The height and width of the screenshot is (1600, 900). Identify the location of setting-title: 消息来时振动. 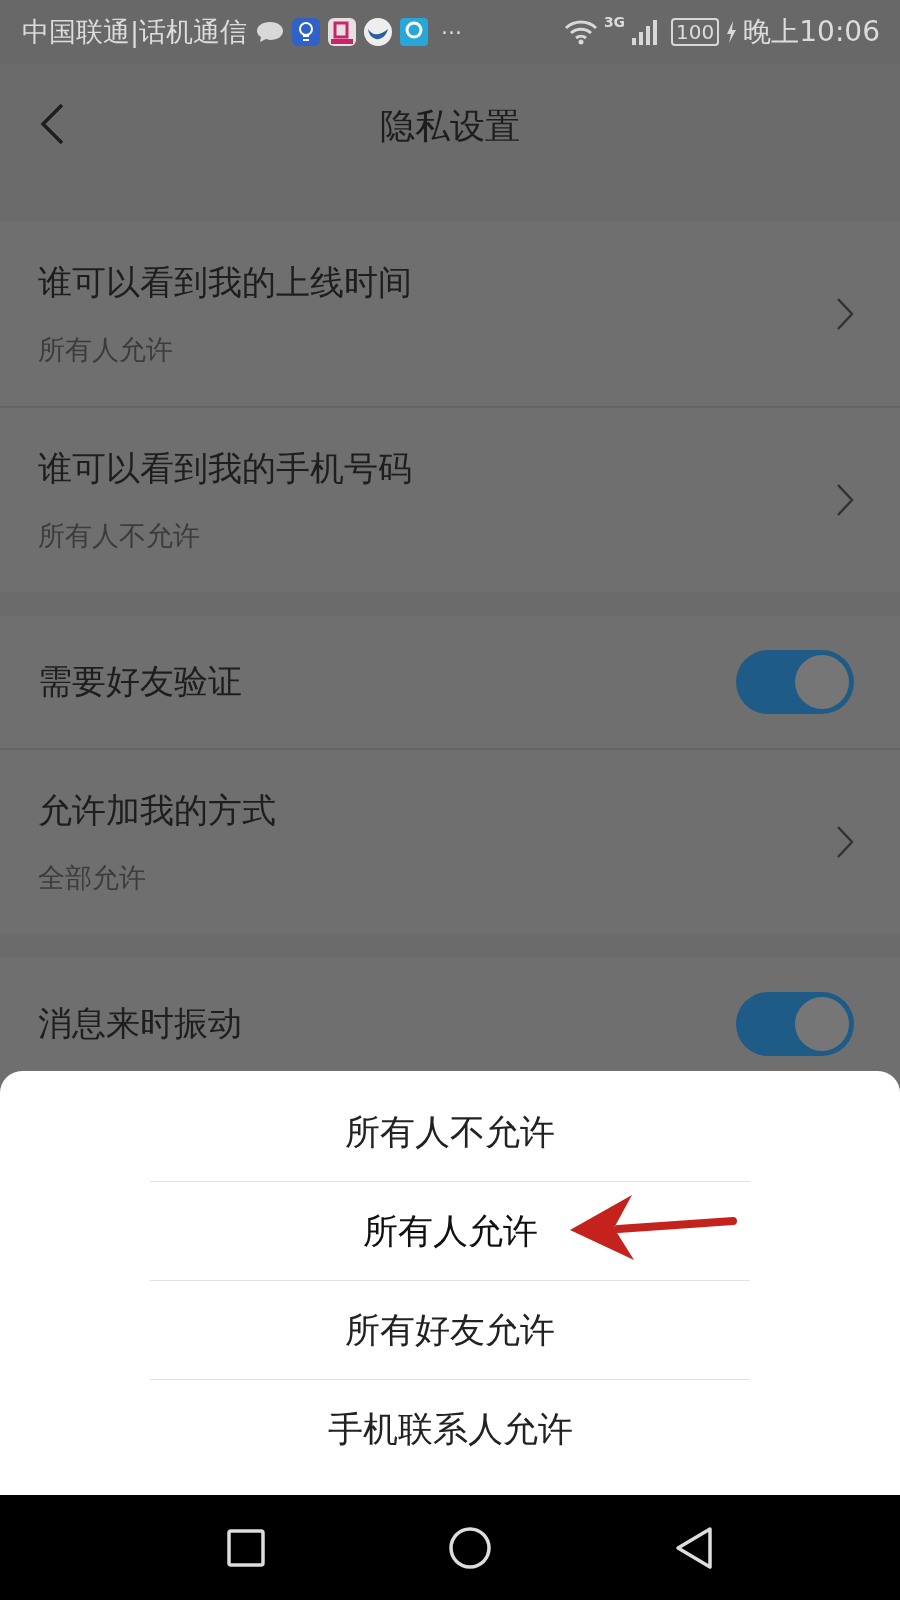
(140, 1023).